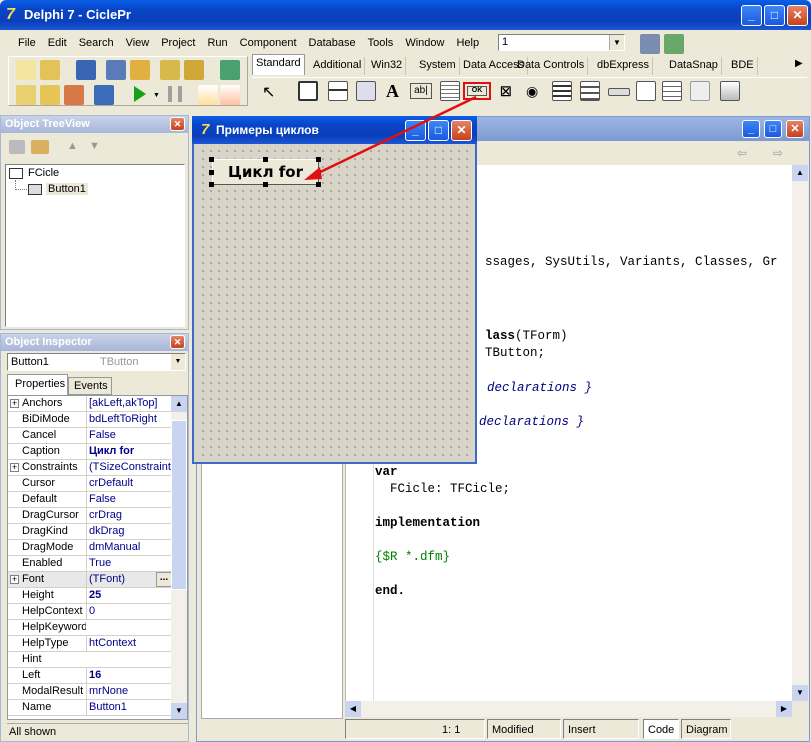 The height and width of the screenshot is (742, 811). I want to click on scroll-left-icon: ◀, so click(353, 709).